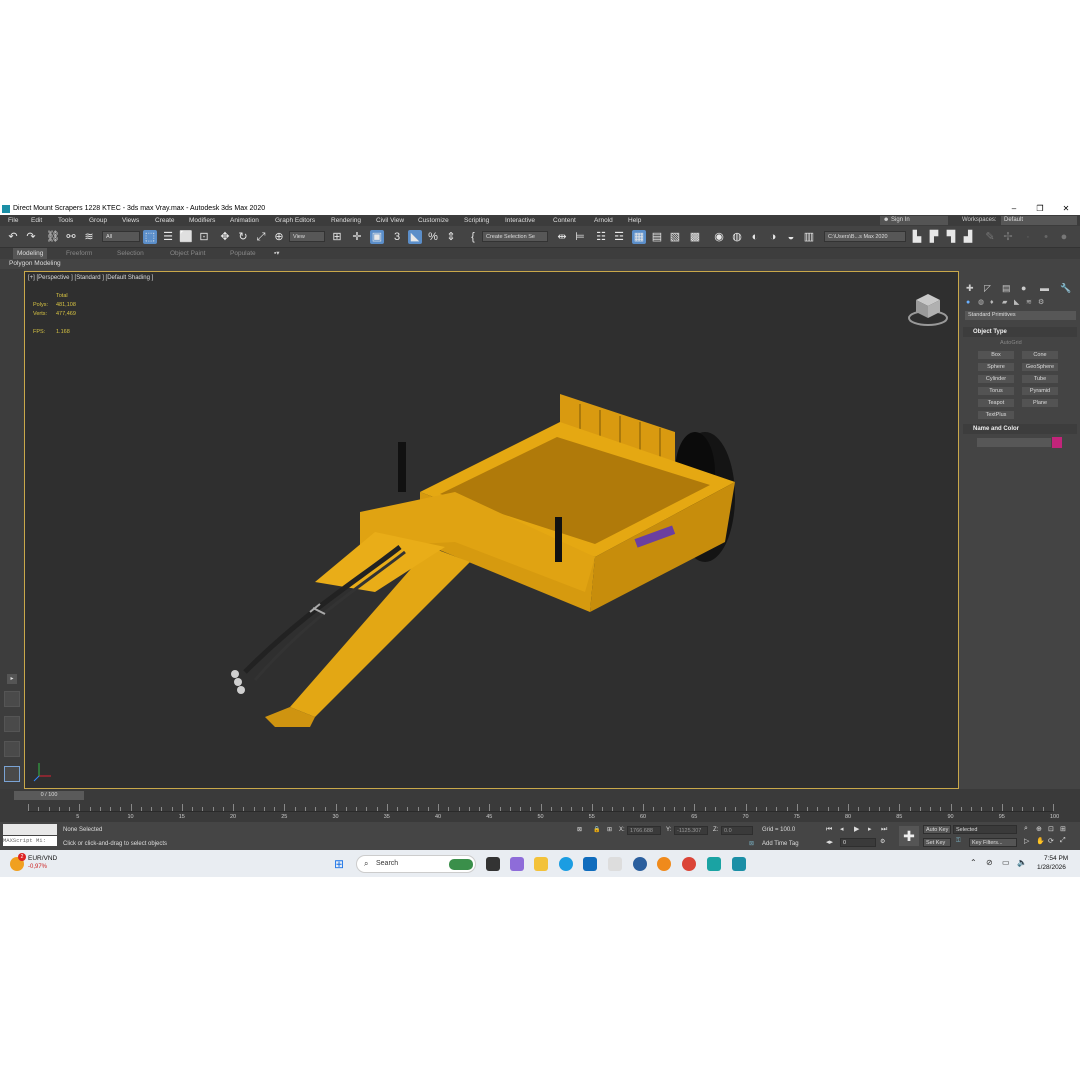 The height and width of the screenshot is (1080, 1080). I want to click on go-to-start-icon: ⏮, so click(829, 830).